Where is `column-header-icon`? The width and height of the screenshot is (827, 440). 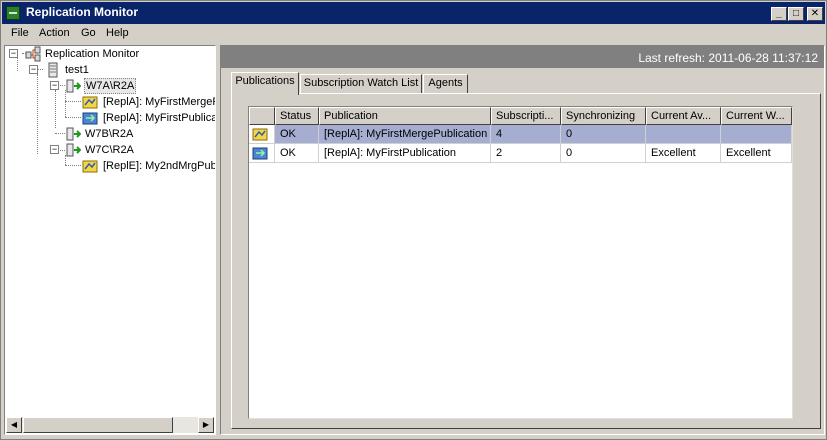 column-header-icon is located at coordinates (262, 116).